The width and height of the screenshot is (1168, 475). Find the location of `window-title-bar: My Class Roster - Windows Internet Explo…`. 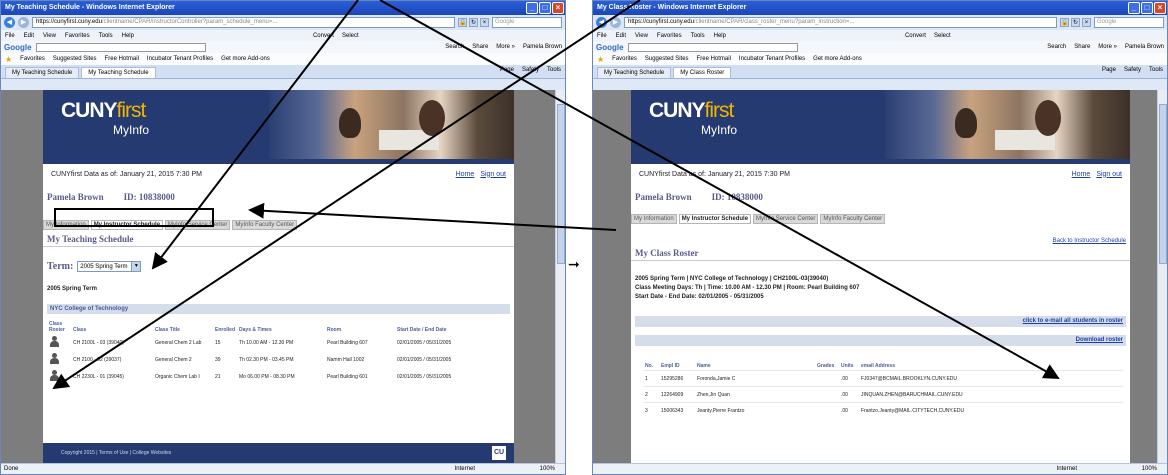

window-title-bar: My Class Roster - Windows Internet Explo… is located at coordinates (880, 8).